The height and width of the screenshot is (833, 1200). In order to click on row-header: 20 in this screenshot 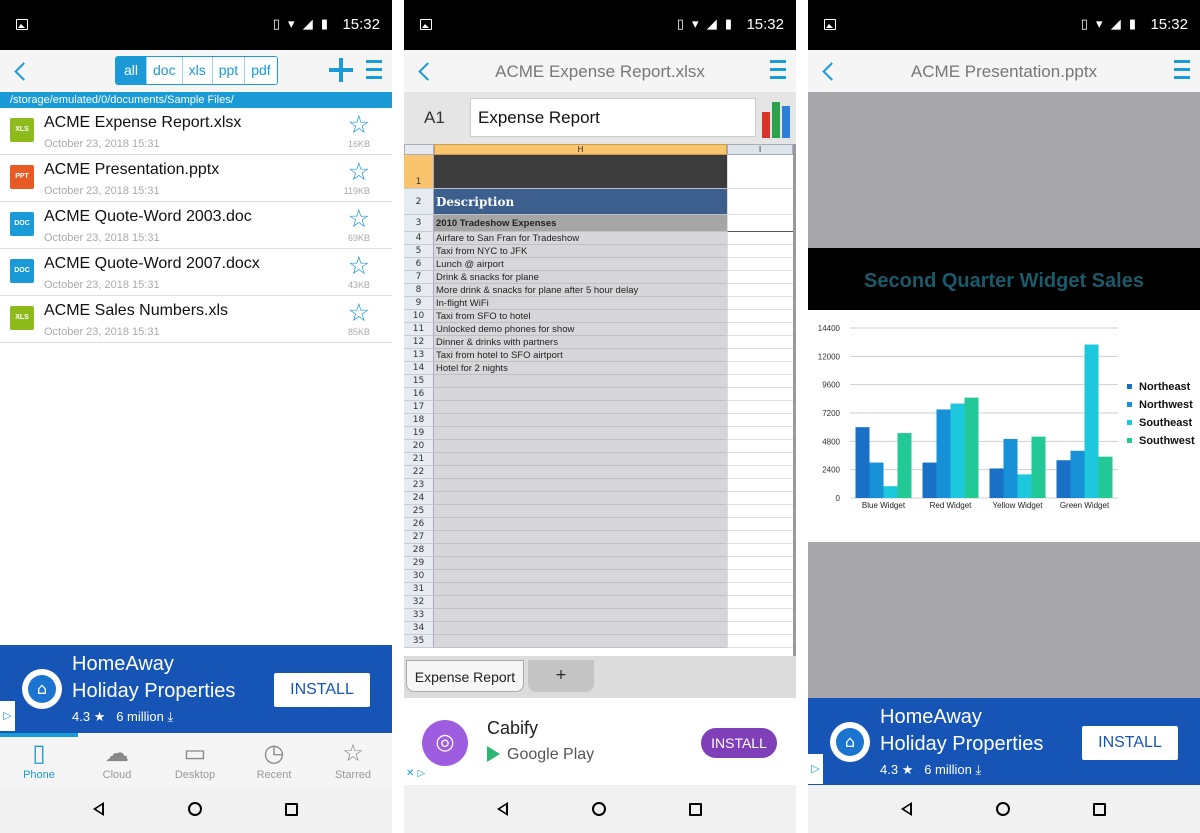, I will do `click(419, 446)`.